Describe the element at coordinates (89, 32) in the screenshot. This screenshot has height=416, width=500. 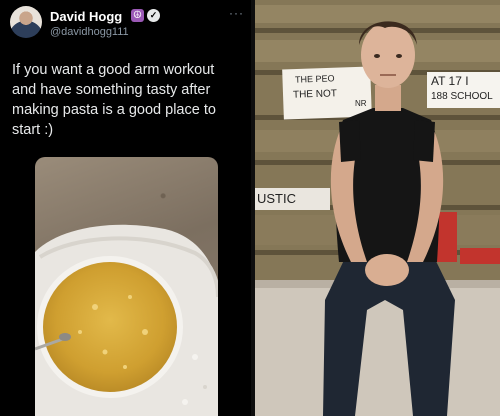
I see `author-handle: @davidhogg111` at that location.